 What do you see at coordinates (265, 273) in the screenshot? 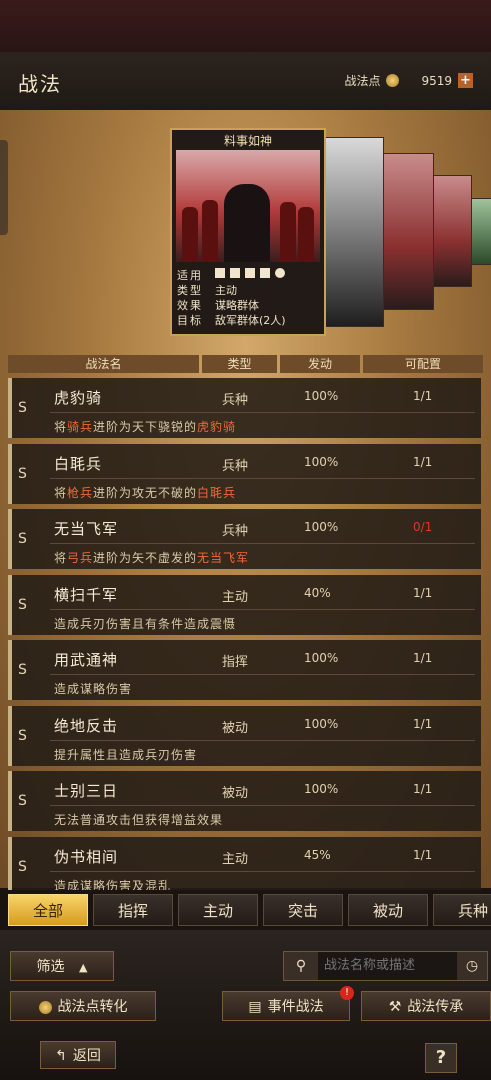
I see `arrow-icon` at bounding box center [265, 273].